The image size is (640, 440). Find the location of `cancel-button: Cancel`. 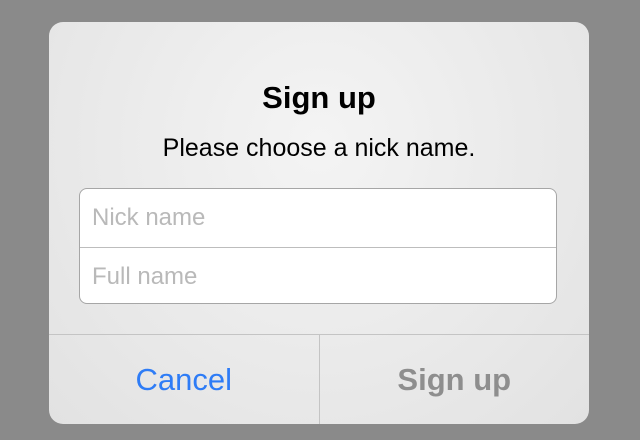

cancel-button: Cancel is located at coordinates (184, 379).